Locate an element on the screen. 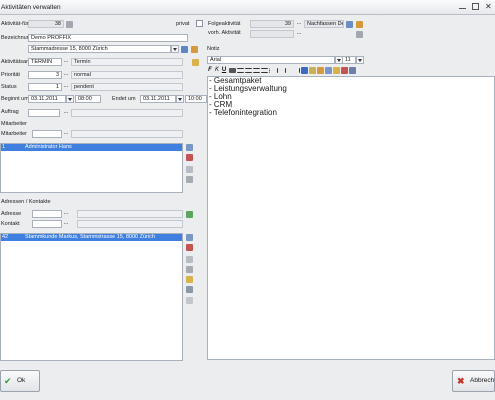  activity-type-label: Aktivitätsart is located at coordinates (15, 62).